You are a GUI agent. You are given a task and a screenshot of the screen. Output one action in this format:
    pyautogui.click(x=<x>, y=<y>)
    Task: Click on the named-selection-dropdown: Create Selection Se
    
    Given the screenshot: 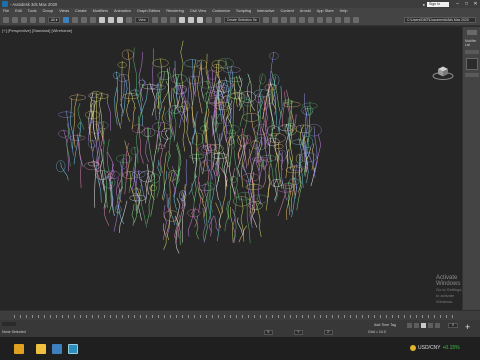 What is the action you would take?
    pyautogui.click(x=241, y=19)
    